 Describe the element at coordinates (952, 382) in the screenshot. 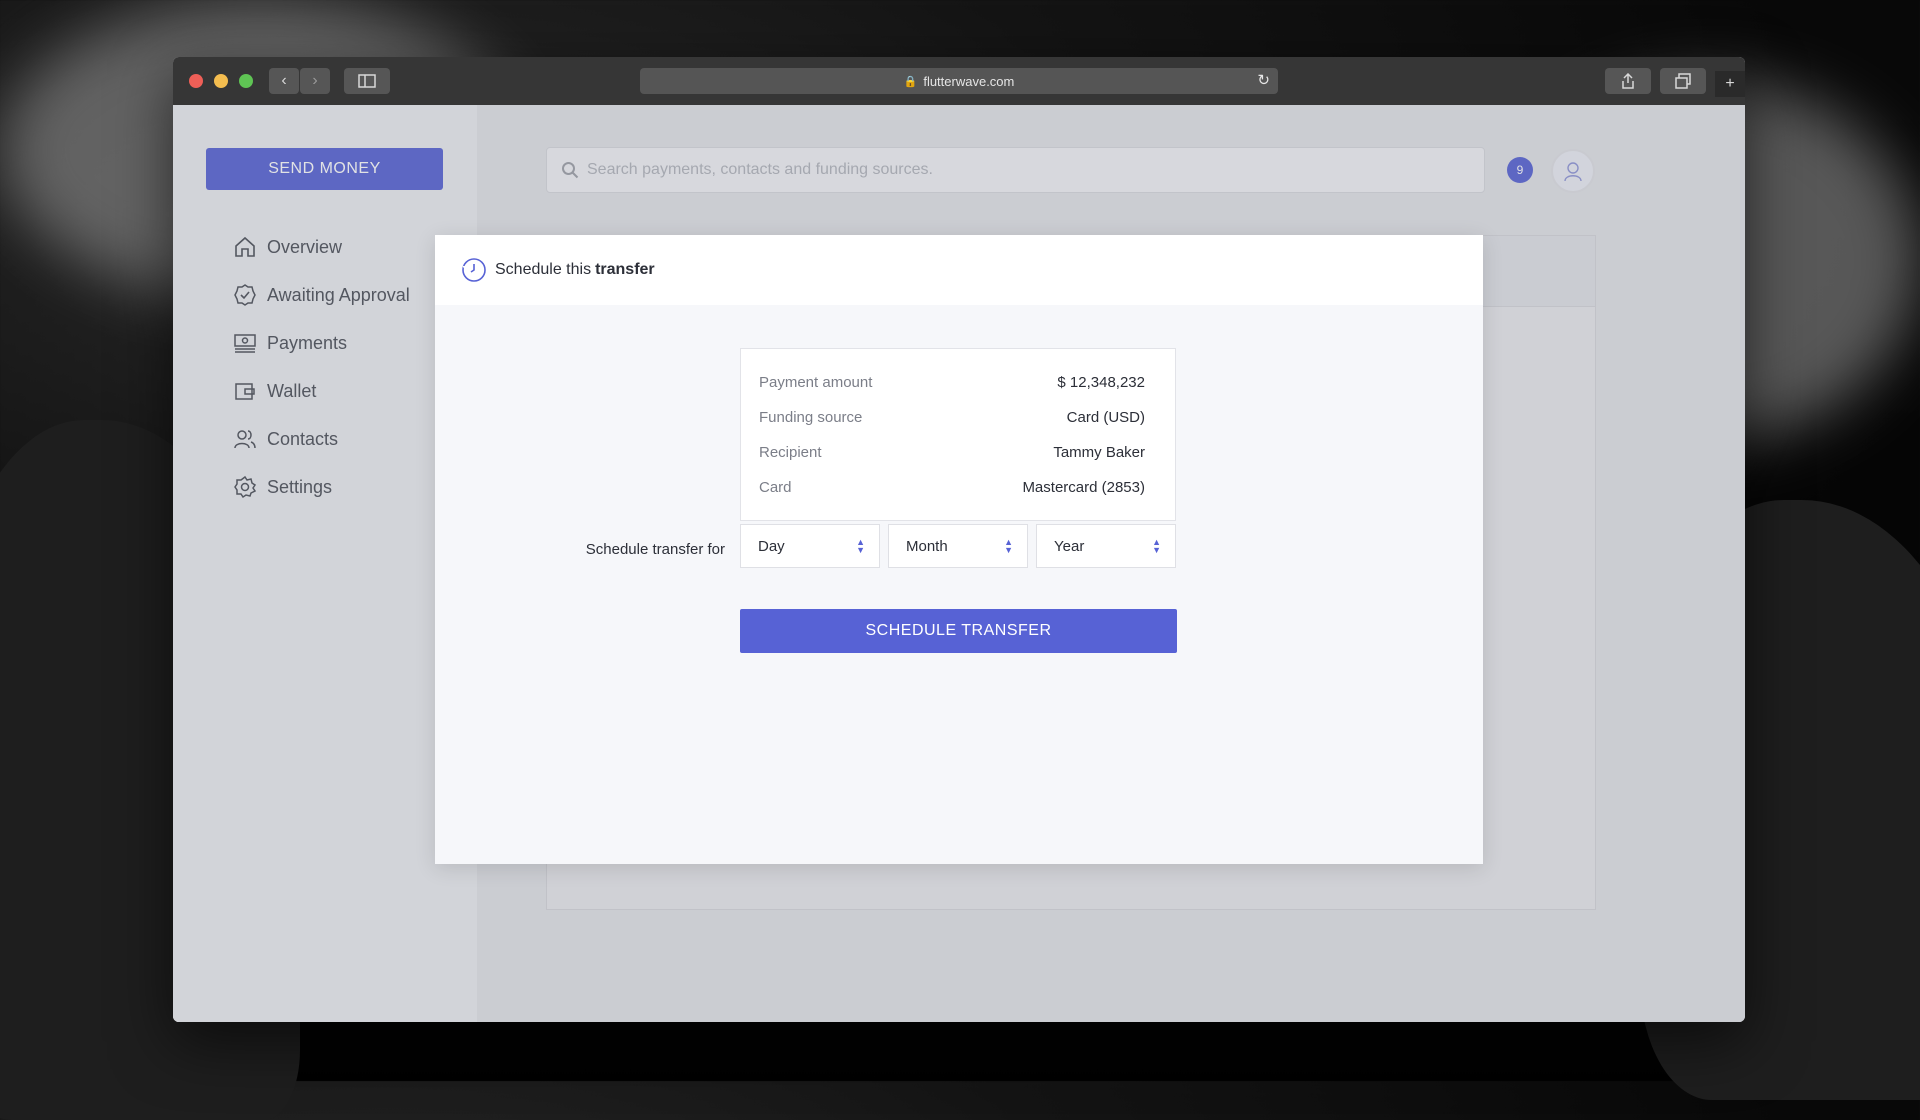

I see `summary-row: Payment amount $ 12,348,232` at that location.